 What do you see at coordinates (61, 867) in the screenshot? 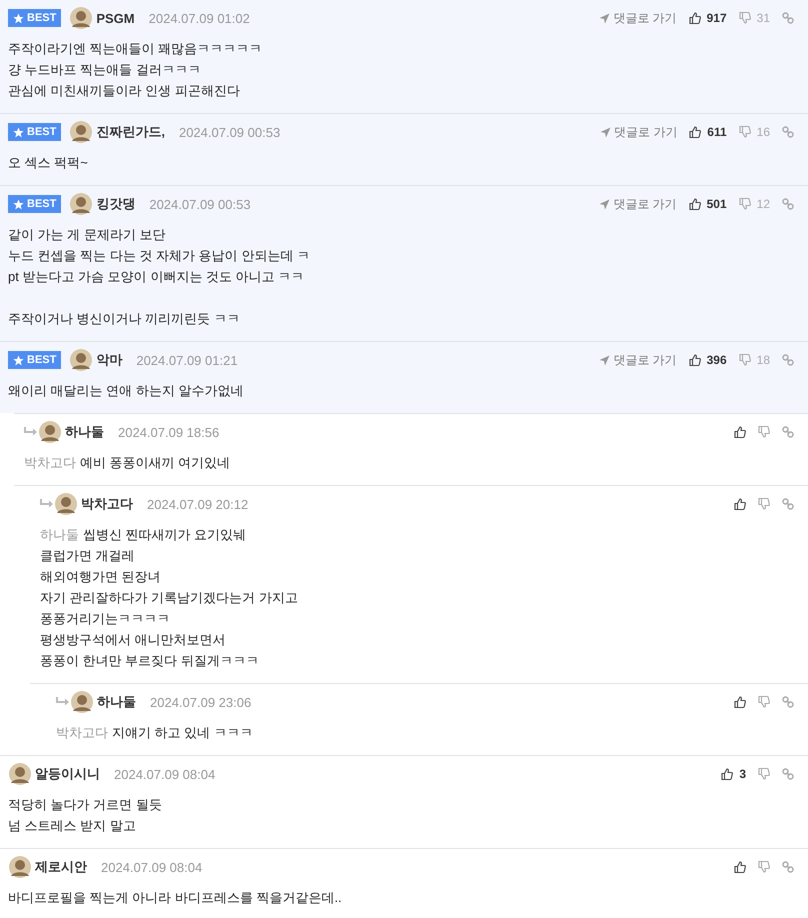
I see `author-name: 제로시안` at bounding box center [61, 867].